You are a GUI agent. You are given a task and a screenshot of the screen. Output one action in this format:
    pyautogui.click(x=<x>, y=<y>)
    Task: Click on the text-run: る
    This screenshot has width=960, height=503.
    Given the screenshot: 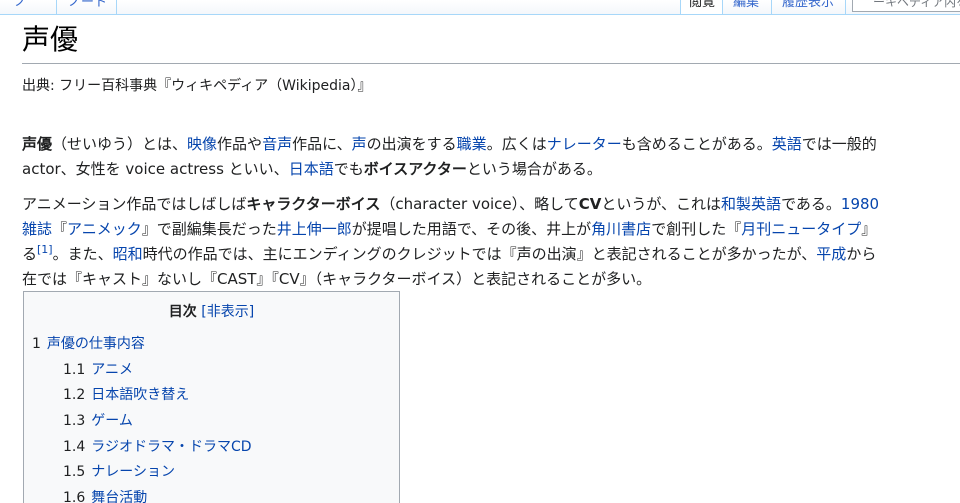 What is the action you would take?
    pyautogui.click(x=30, y=254)
    